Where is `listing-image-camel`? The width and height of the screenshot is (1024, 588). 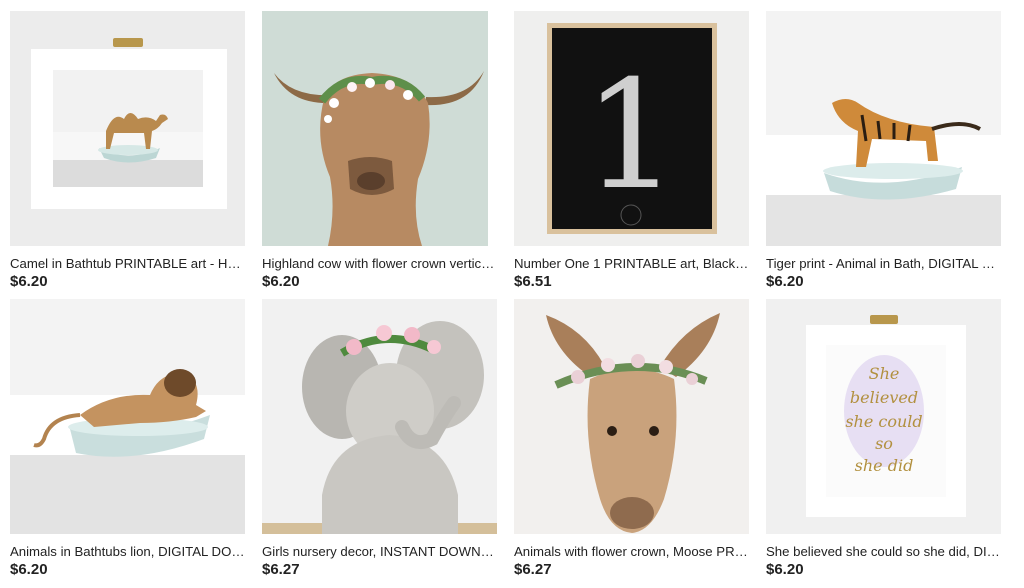 listing-image-camel is located at coordinates (127, 128).